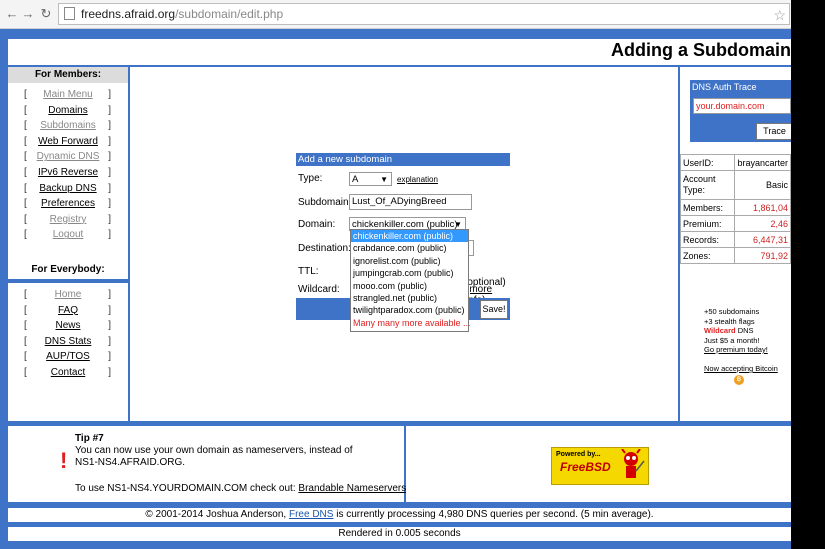 This screenshot has height=549, width=825. What do you see at coordinates (762, 223) in the screenshot?
I see `stats-value: 2,46` at bounding box center [762, 223].